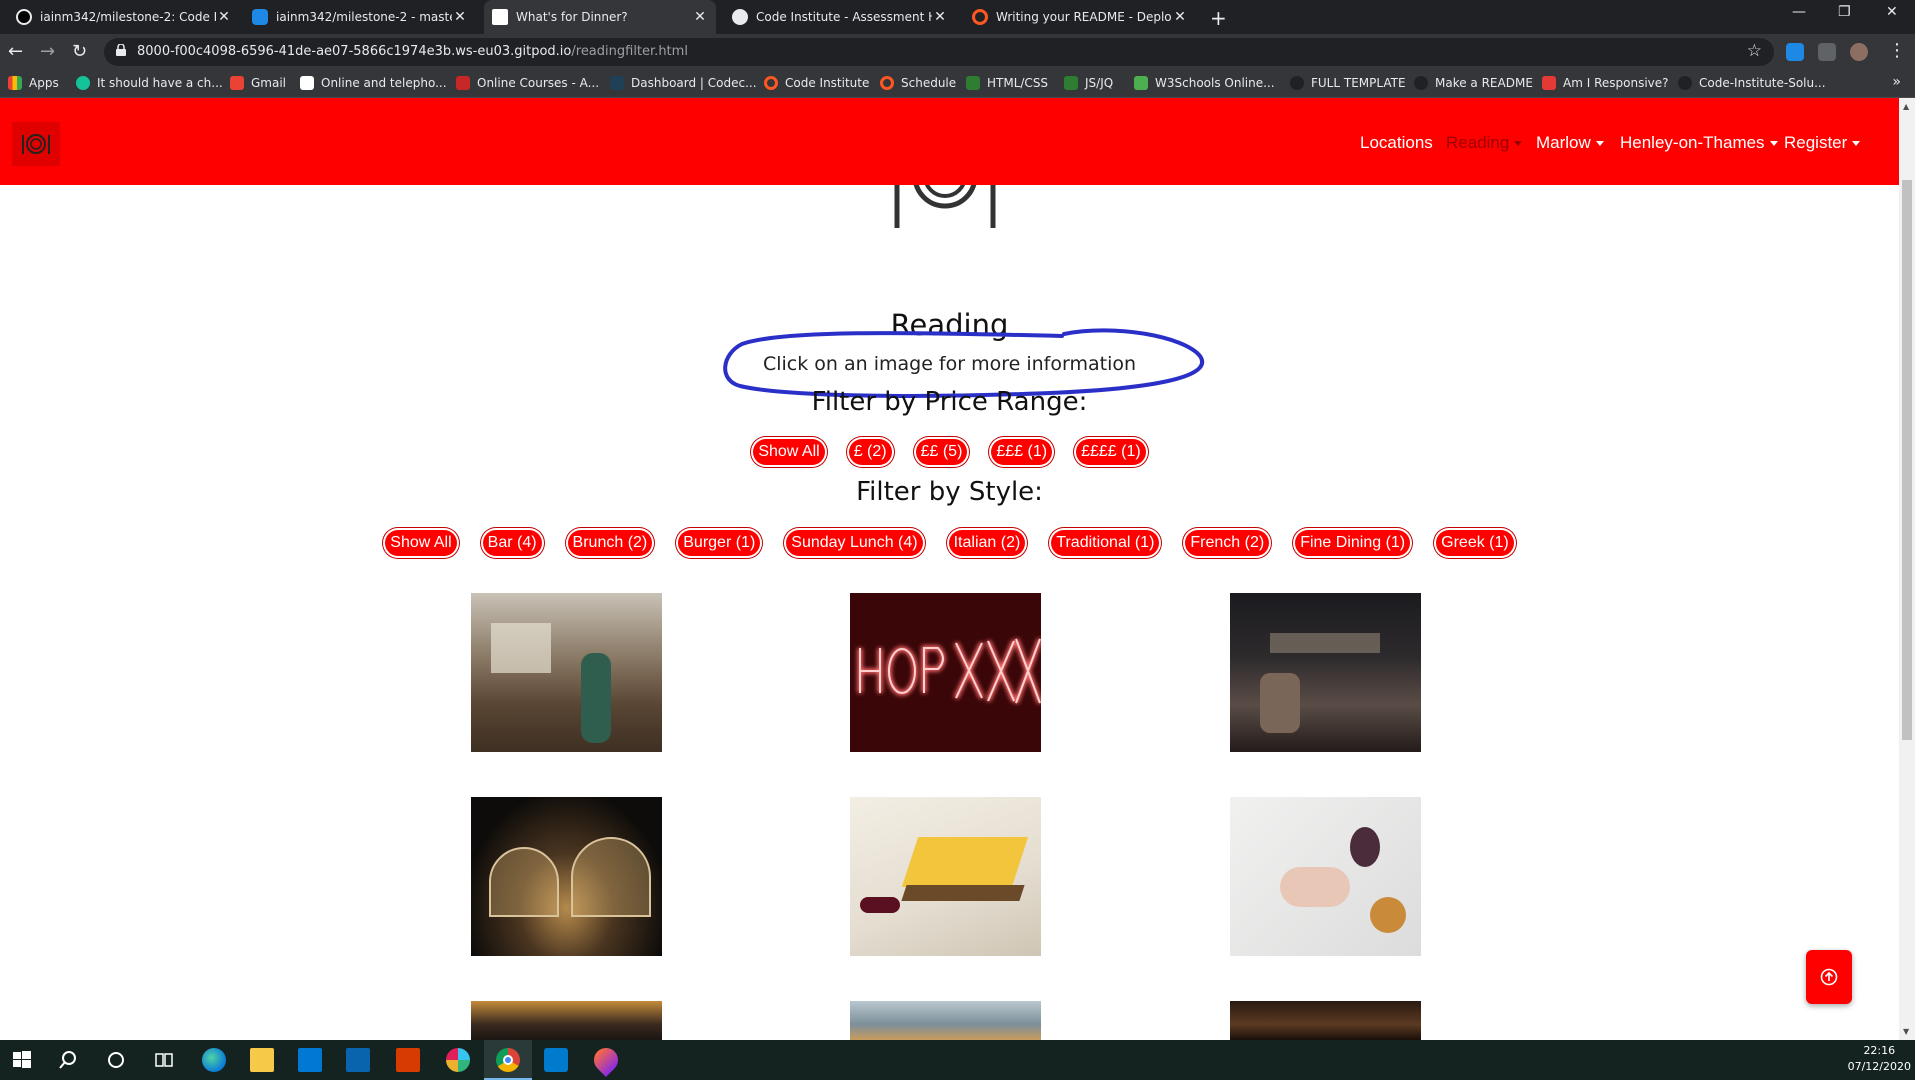  Describe the element at coordinates (957, 1060) in the screenshot. I see `windows-taskbar: 22:16 07/12/2020` at that location.